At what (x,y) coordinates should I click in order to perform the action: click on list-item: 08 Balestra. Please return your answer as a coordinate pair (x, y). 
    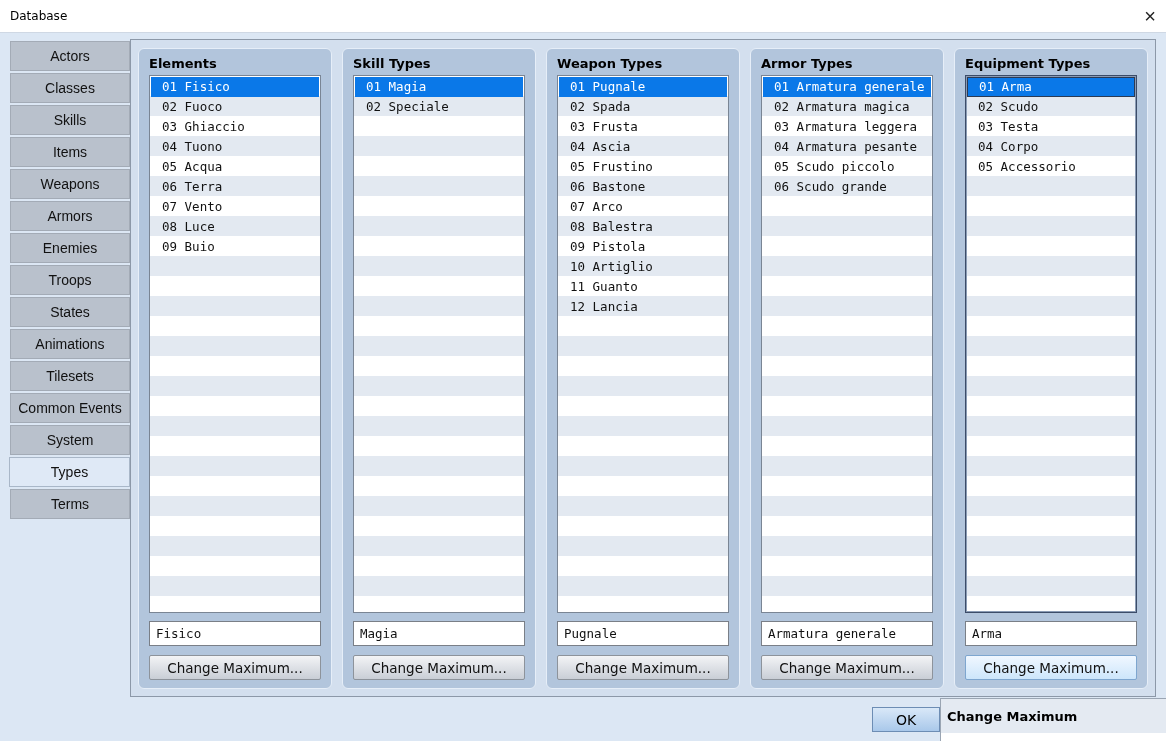
    Looking at the image, I should click on (643, 226).